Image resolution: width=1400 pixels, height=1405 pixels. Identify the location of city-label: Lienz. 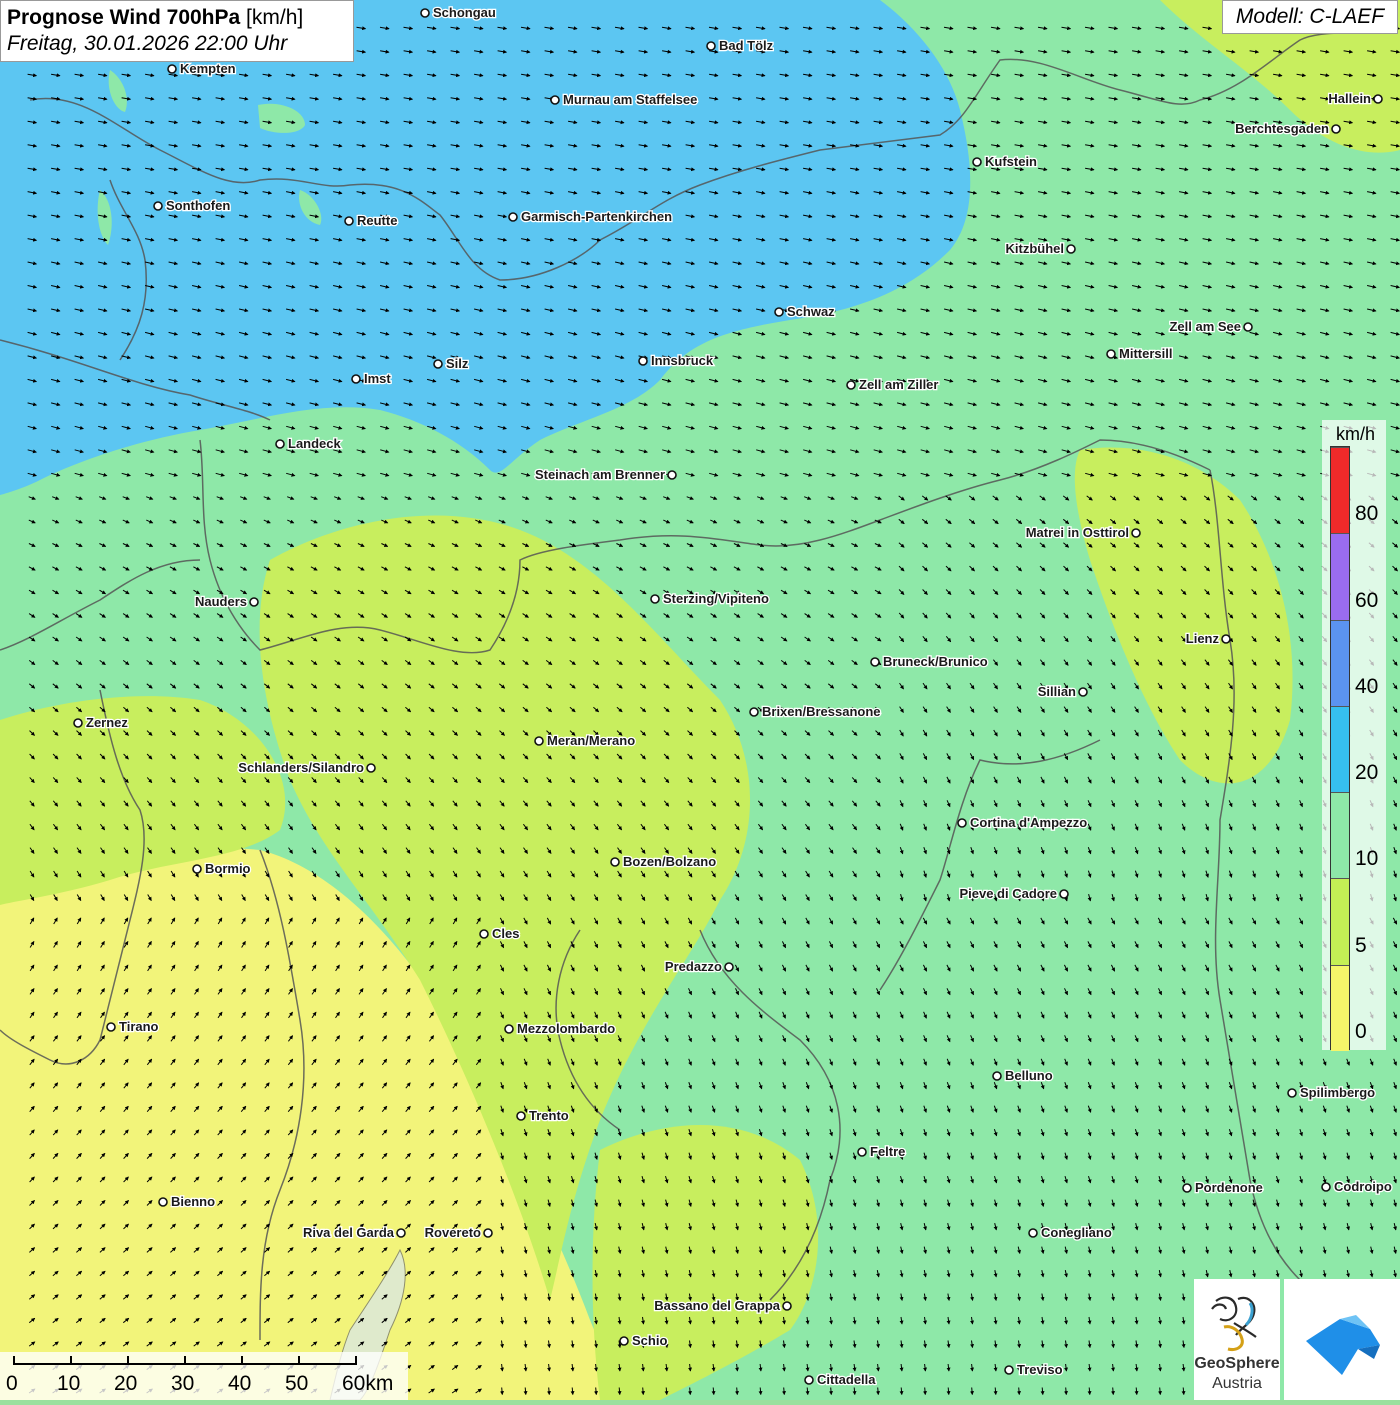
(1203, 638).